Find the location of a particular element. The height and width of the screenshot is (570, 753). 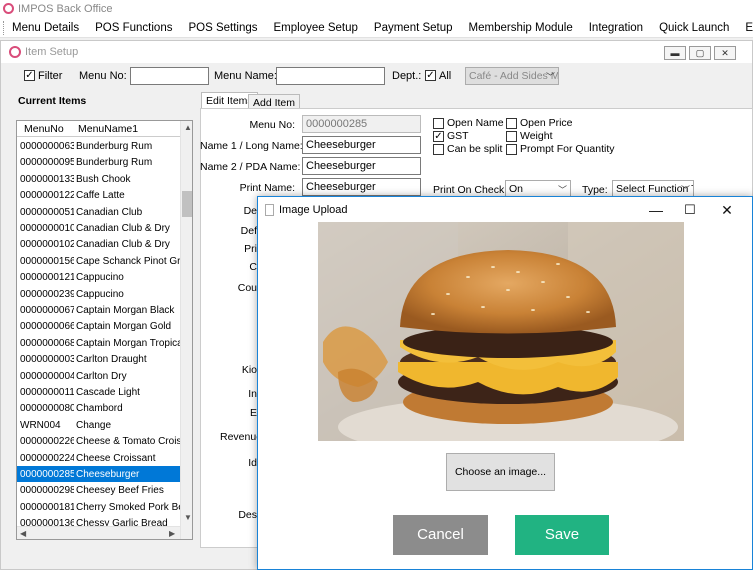

list-item-menuname: Caffe Latte is located at coordinates (100, 196).